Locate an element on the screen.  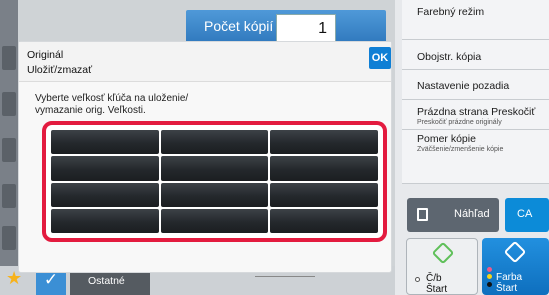
dialog-title: Originál is located at coordinates (45, 55).